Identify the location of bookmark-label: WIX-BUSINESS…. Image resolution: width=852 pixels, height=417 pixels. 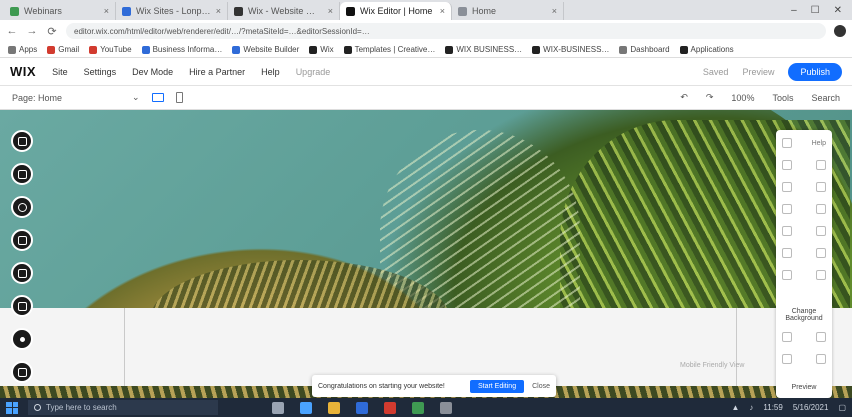
(576, 49).